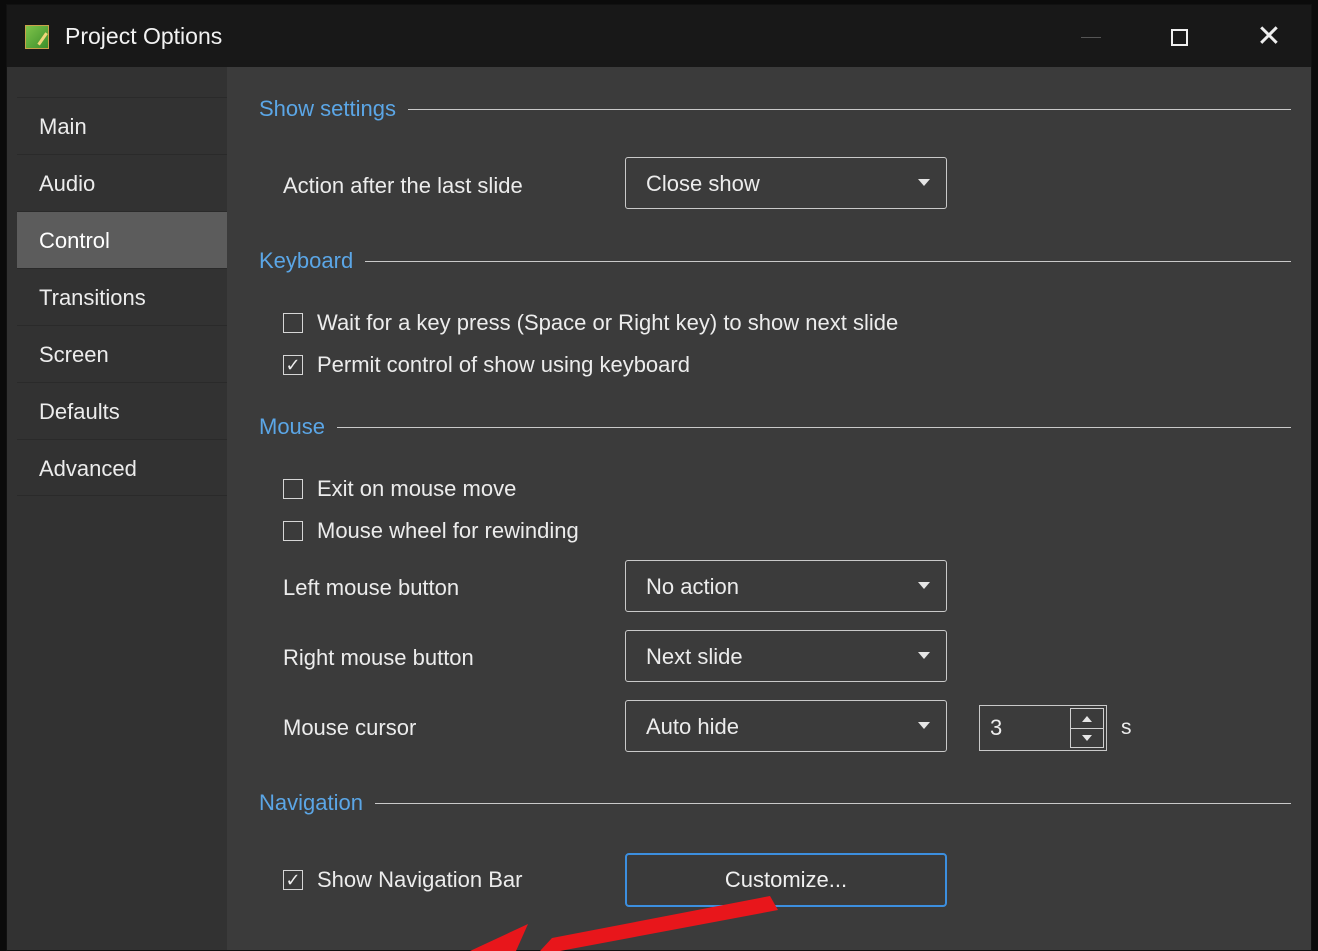 The width and height of the screenshot is (1318, 951). What do you see at coordinates (122, 353) in the screenshot?
I see `sidebar-item-screen: Screen` at bounding box center [122, 353].